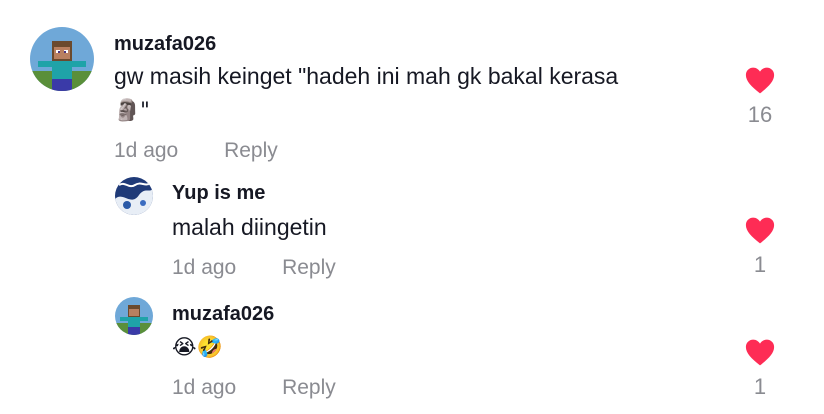  Describe the element at coordinates (442, 347) in the screenshot. I see `comment-text: 😭🤣` at that location.